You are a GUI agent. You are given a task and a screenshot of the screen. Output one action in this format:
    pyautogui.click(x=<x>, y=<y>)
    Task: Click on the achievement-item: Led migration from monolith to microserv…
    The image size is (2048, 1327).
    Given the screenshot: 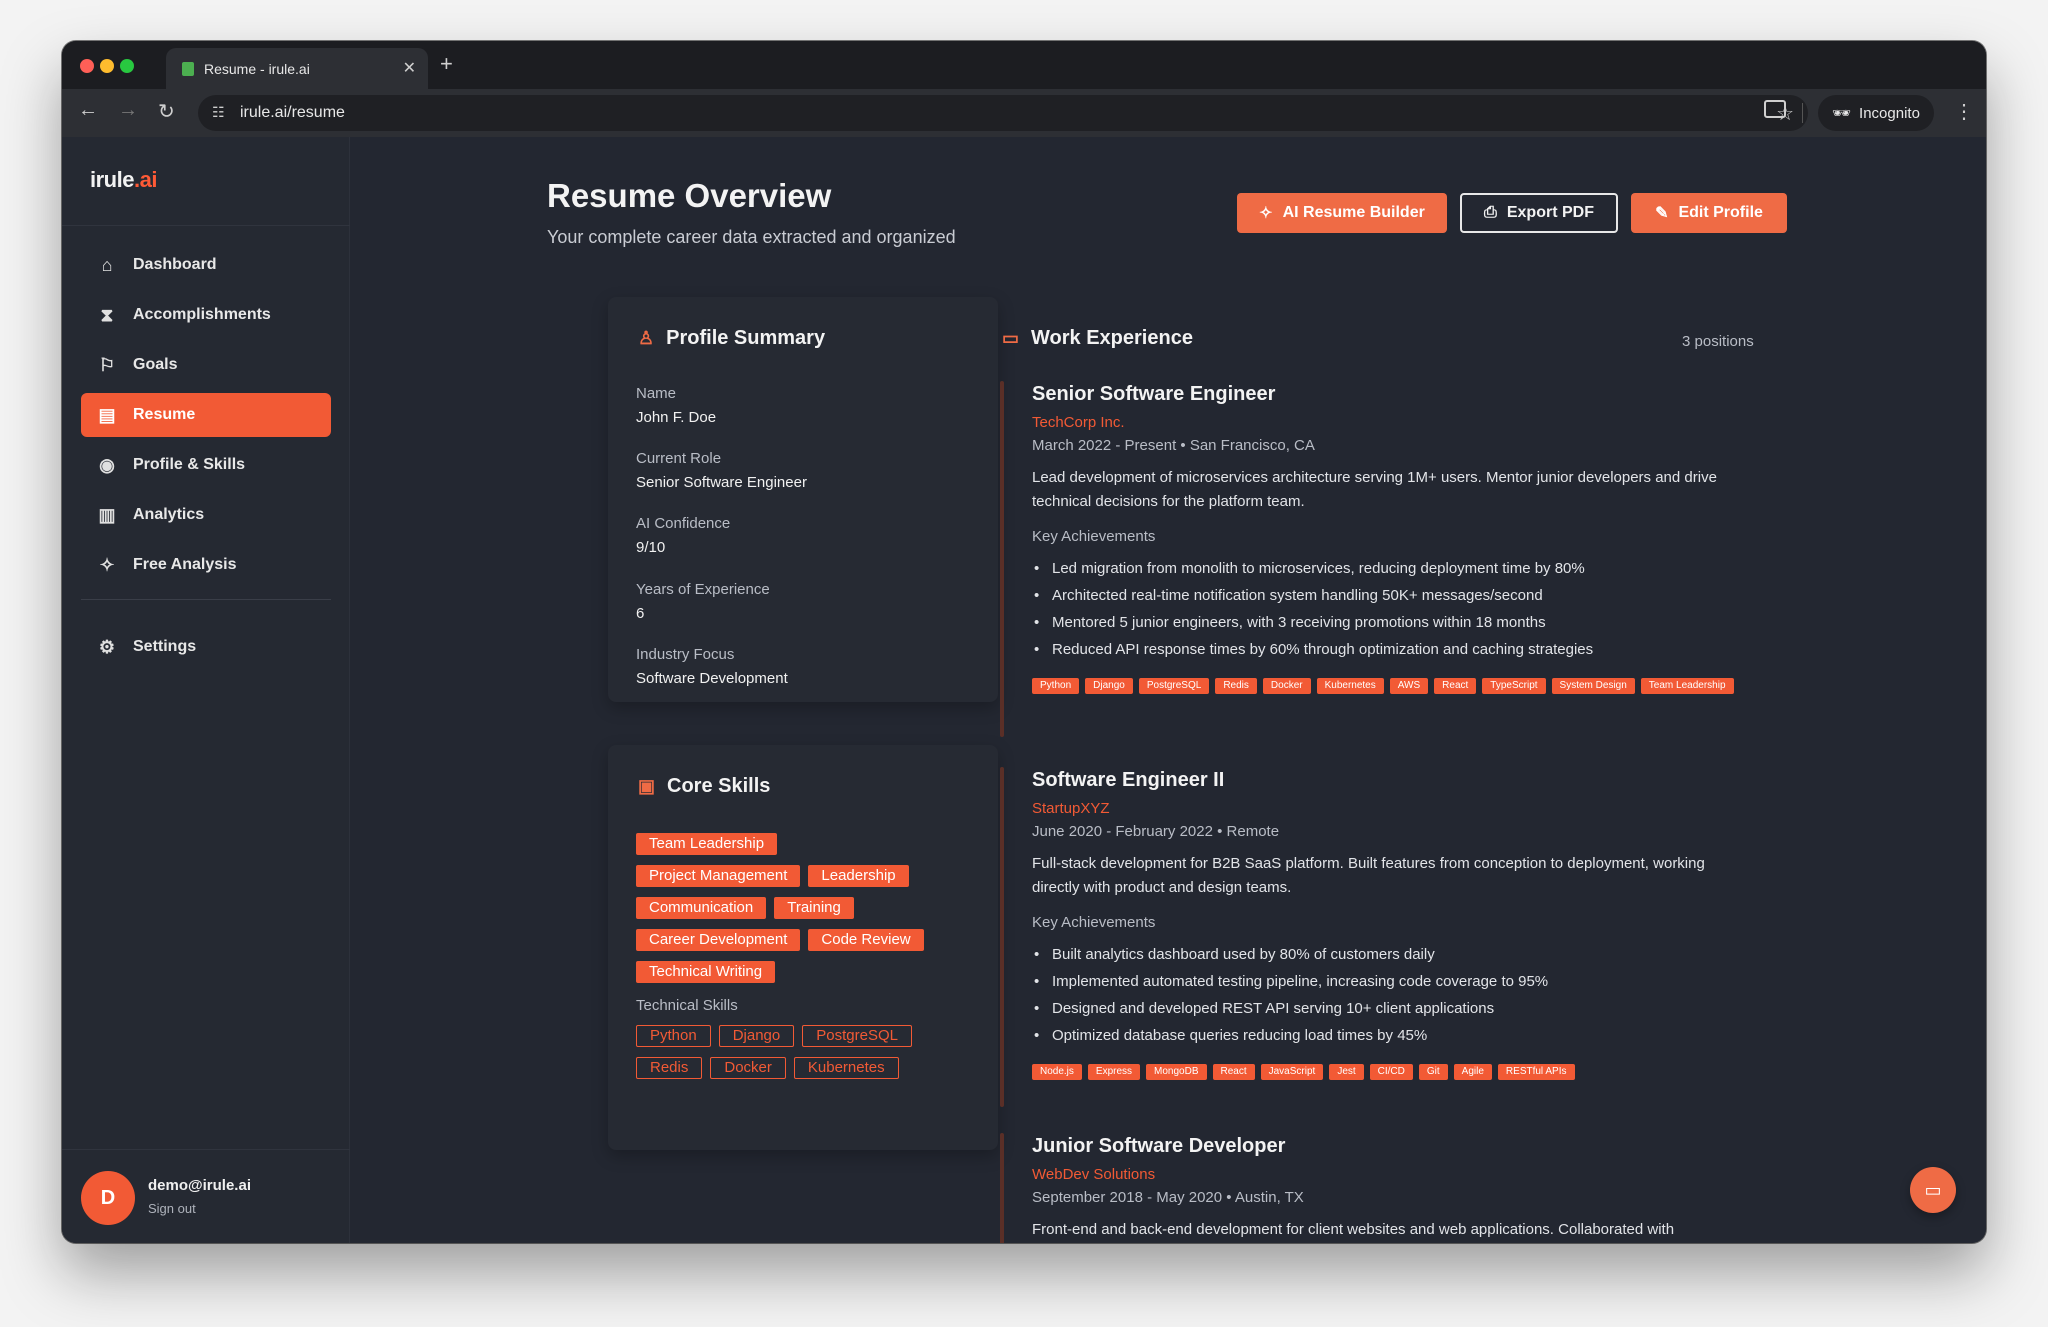 What is the action you would take?
    pyautogui.click(x=1432, y=568)
    